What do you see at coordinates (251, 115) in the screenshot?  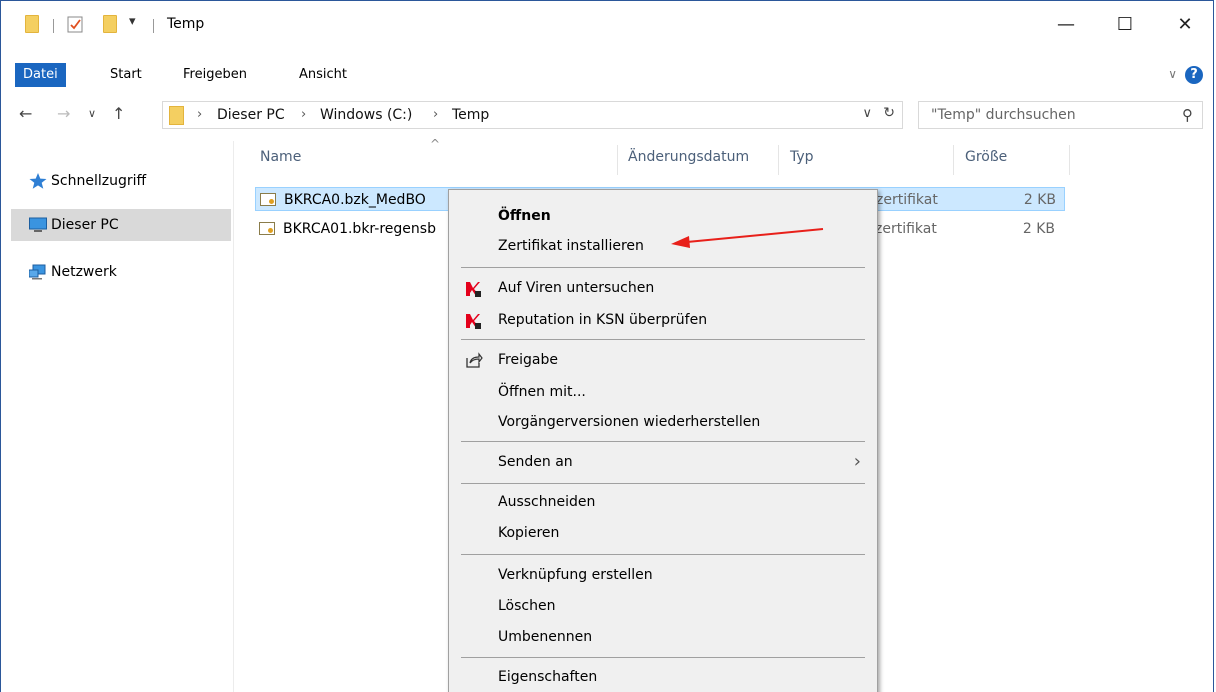 I see `breadcrumb-dieser-pc: Dieser PC` at bounding box center [251, 115].